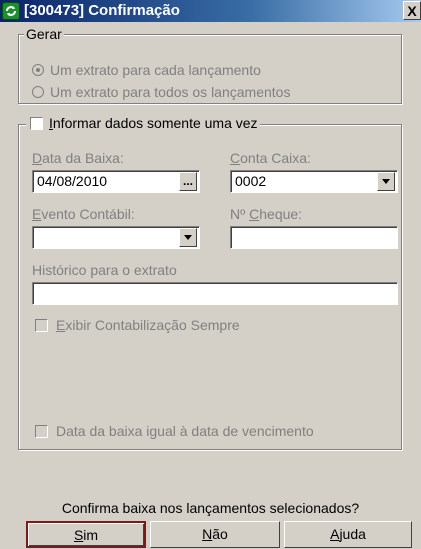 Image resolution: width=421 pixels, height=549 pixels. I want to click on ajuda-button: Ajuda, so click(348, 534).